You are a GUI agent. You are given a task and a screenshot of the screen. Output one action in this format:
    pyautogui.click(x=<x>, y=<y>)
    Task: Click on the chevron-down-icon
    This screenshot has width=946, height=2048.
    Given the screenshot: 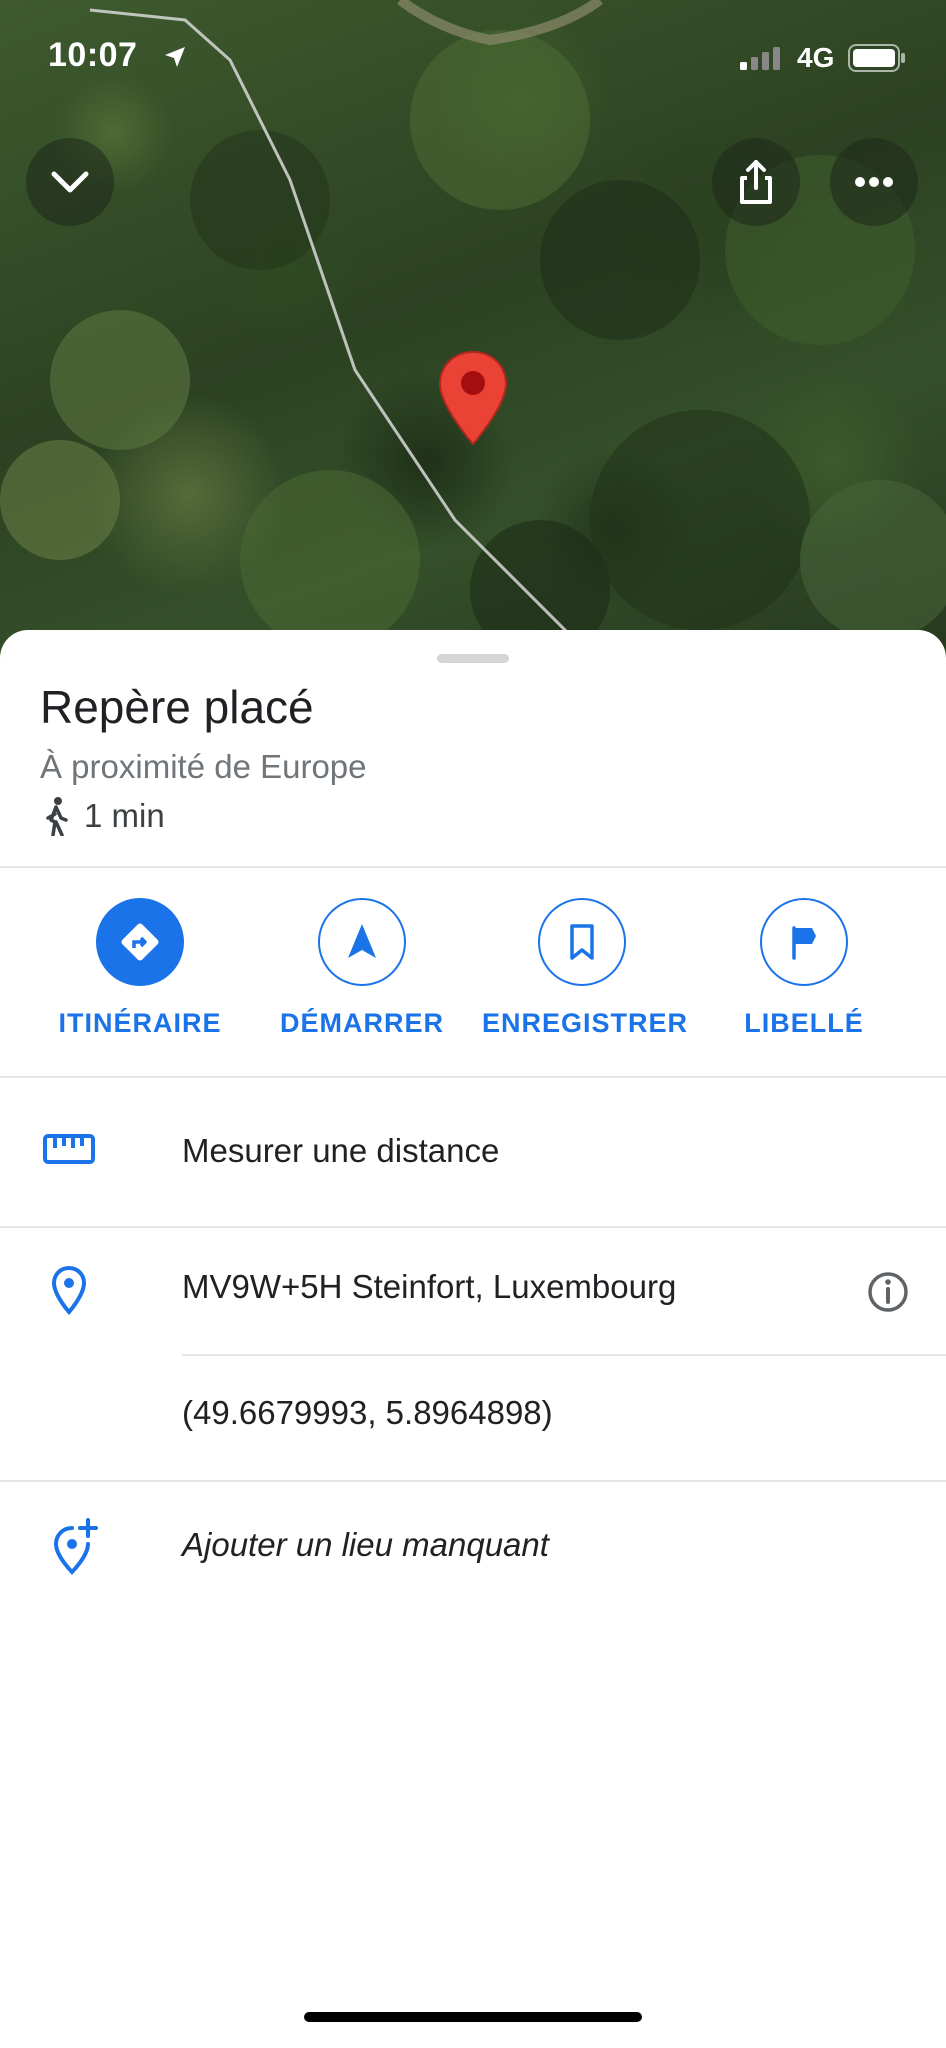 What is the action you would take?
    pyautogui.click(x=70, y=182)
    